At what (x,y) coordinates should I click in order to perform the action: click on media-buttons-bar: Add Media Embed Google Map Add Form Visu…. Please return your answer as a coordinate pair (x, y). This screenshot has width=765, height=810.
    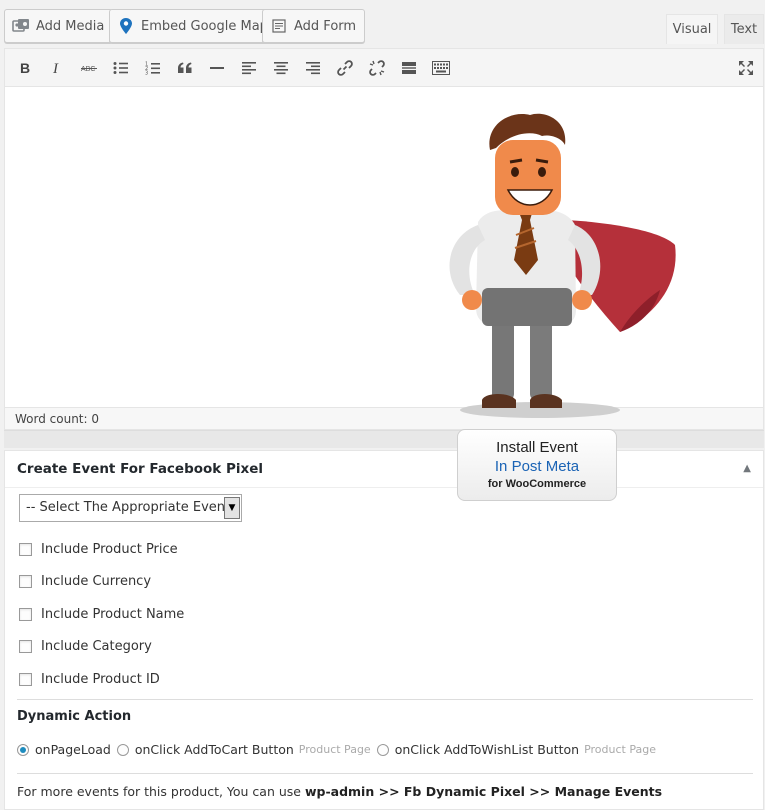
    Looking at the image, I should click on (382, 24).